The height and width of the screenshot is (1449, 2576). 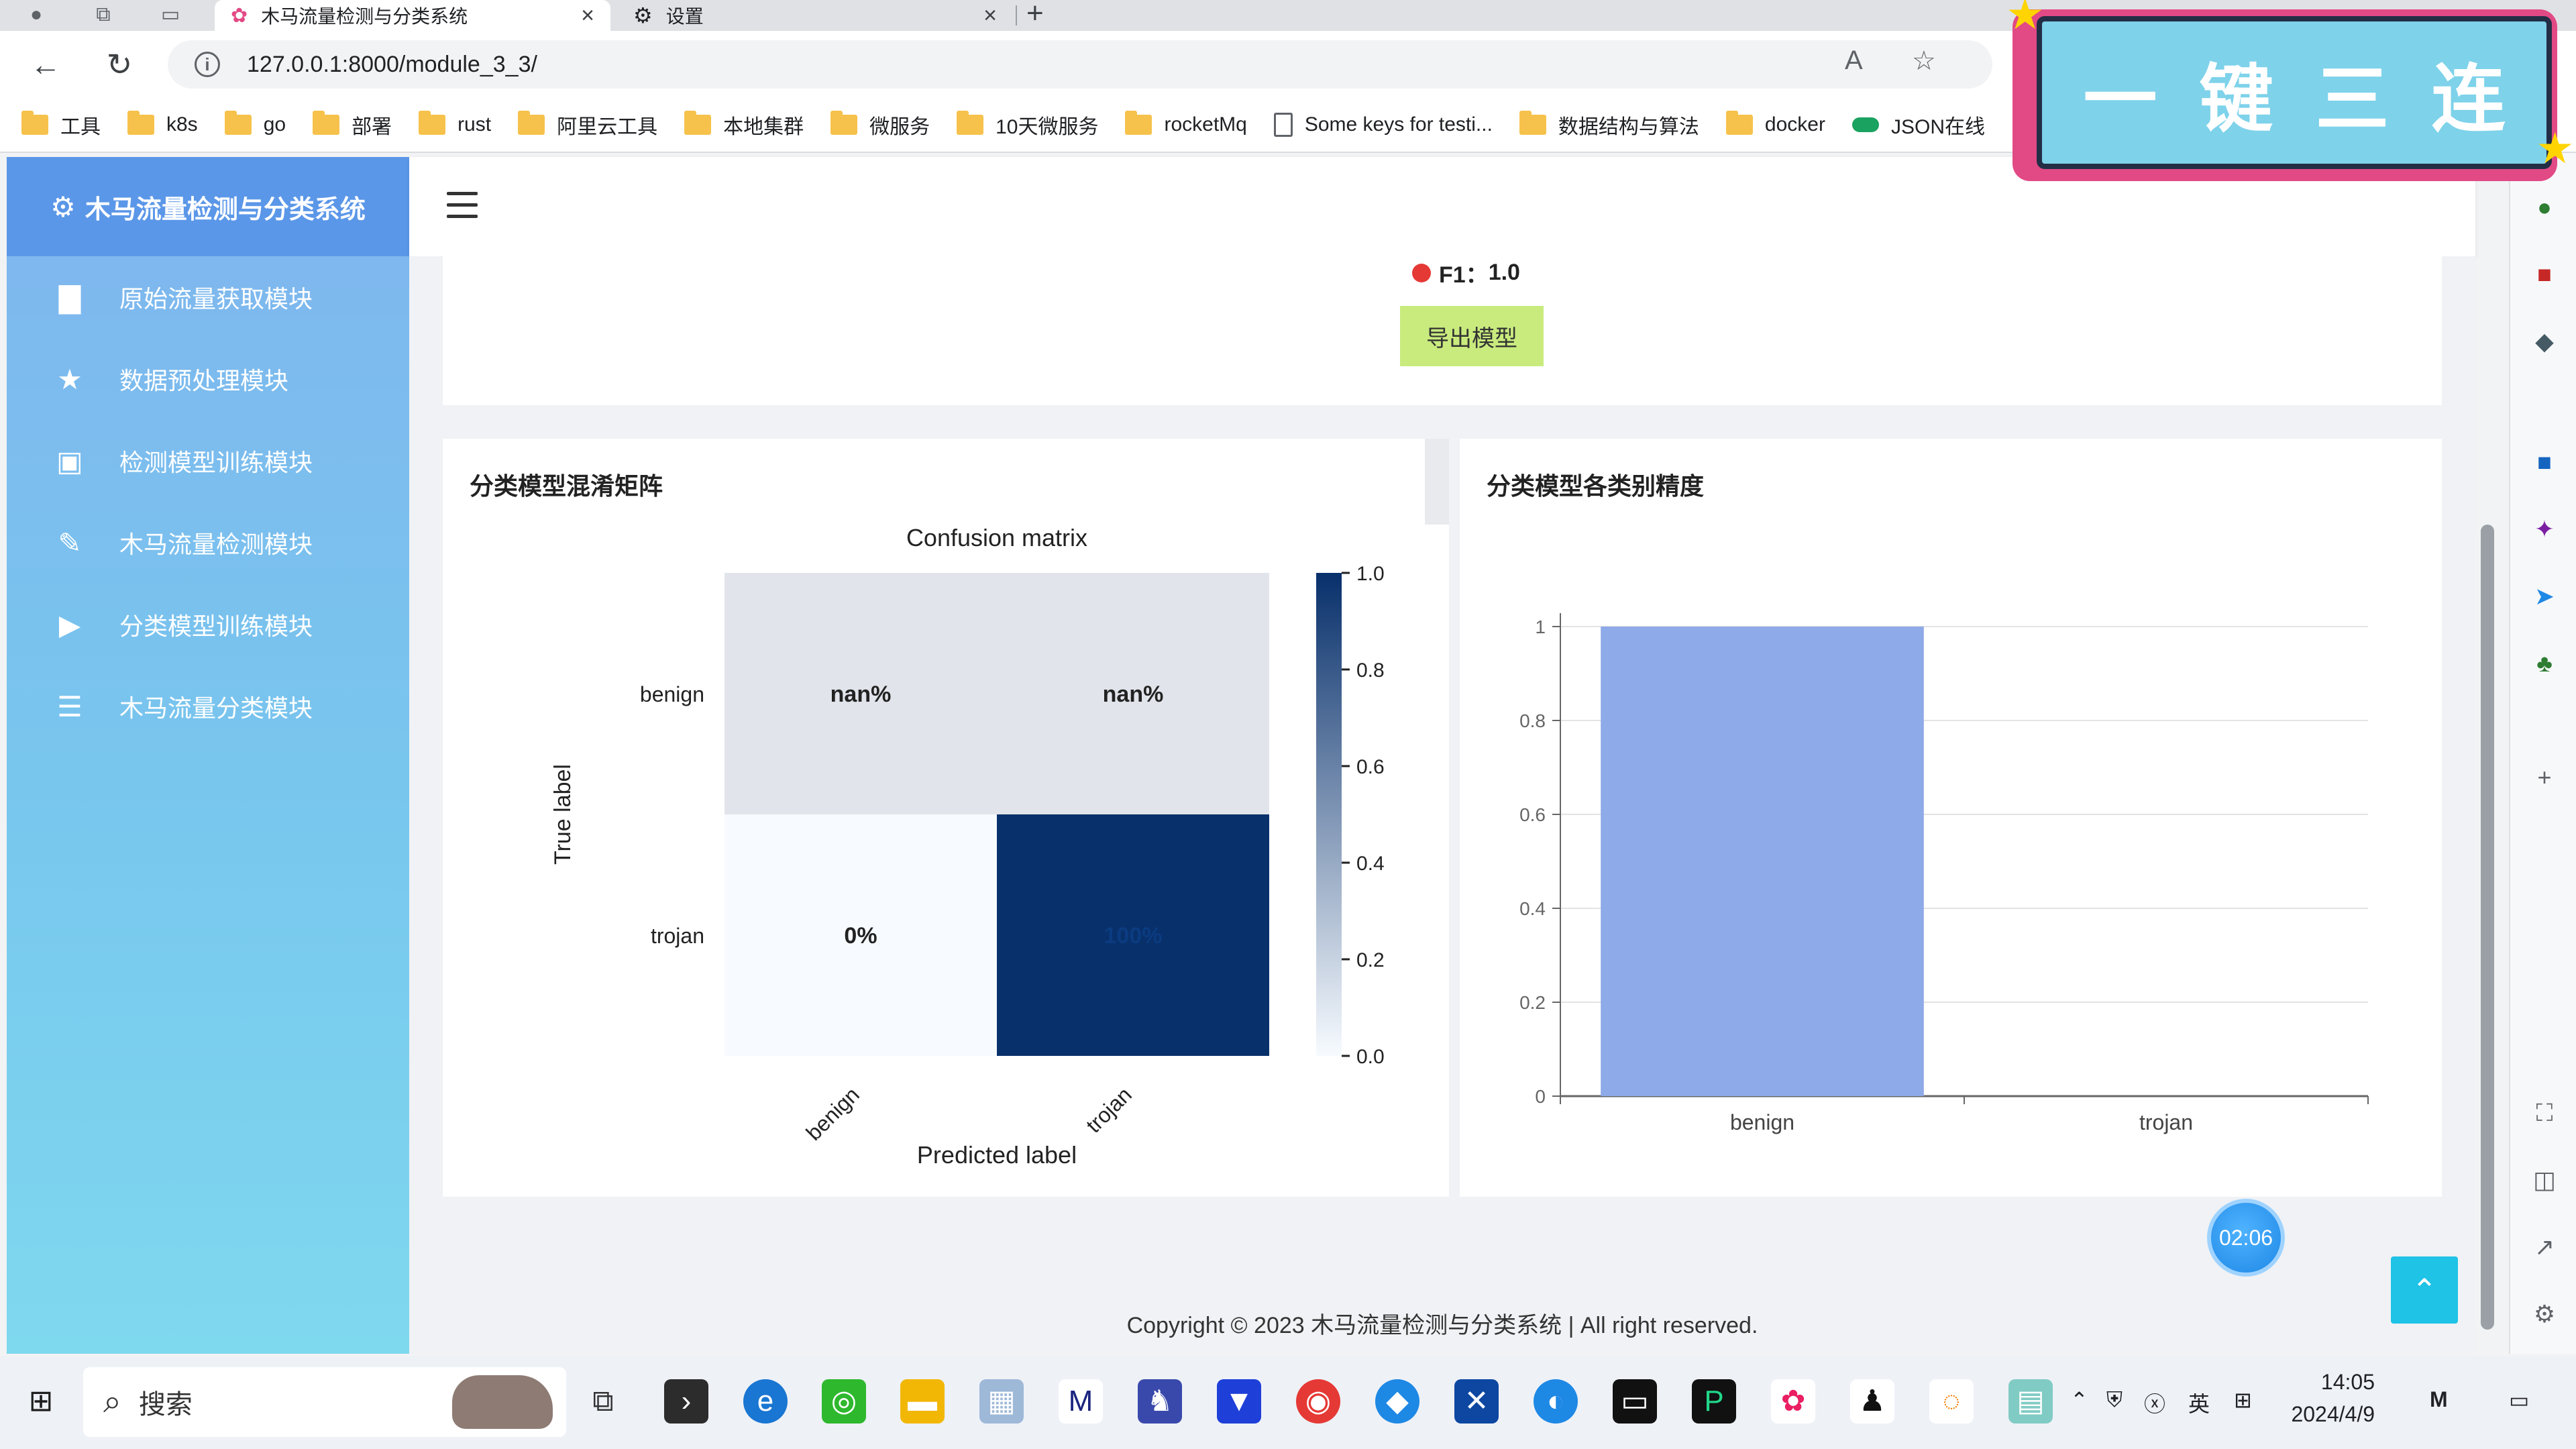 I want to click on bookmark-item: k8s, so click(x=162, y=123).